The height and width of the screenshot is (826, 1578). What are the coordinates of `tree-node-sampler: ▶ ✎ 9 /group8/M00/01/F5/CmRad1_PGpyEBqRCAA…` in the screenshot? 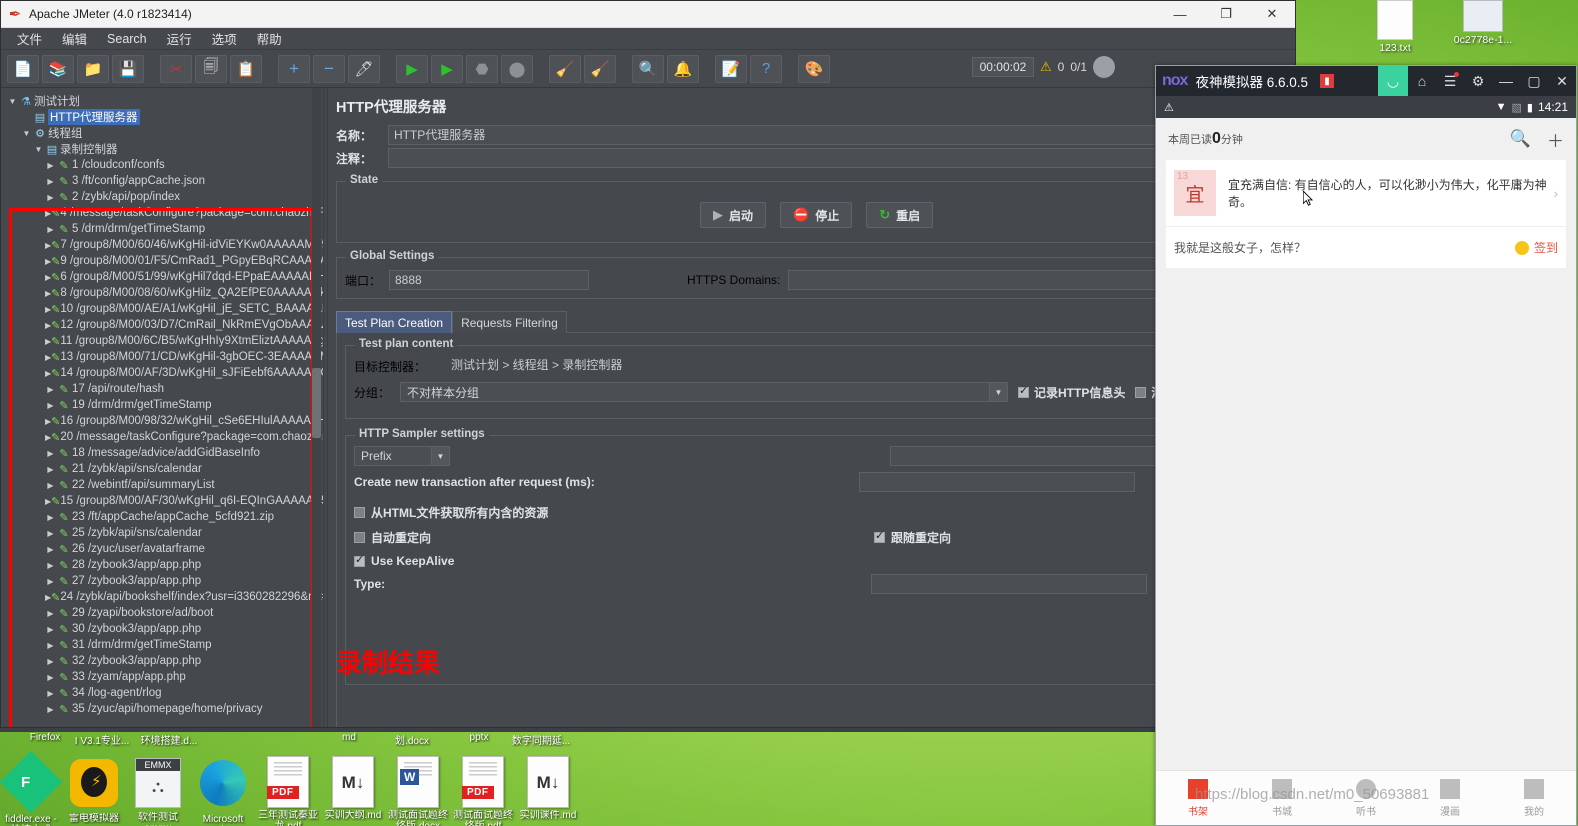 It's located at (164, 261).